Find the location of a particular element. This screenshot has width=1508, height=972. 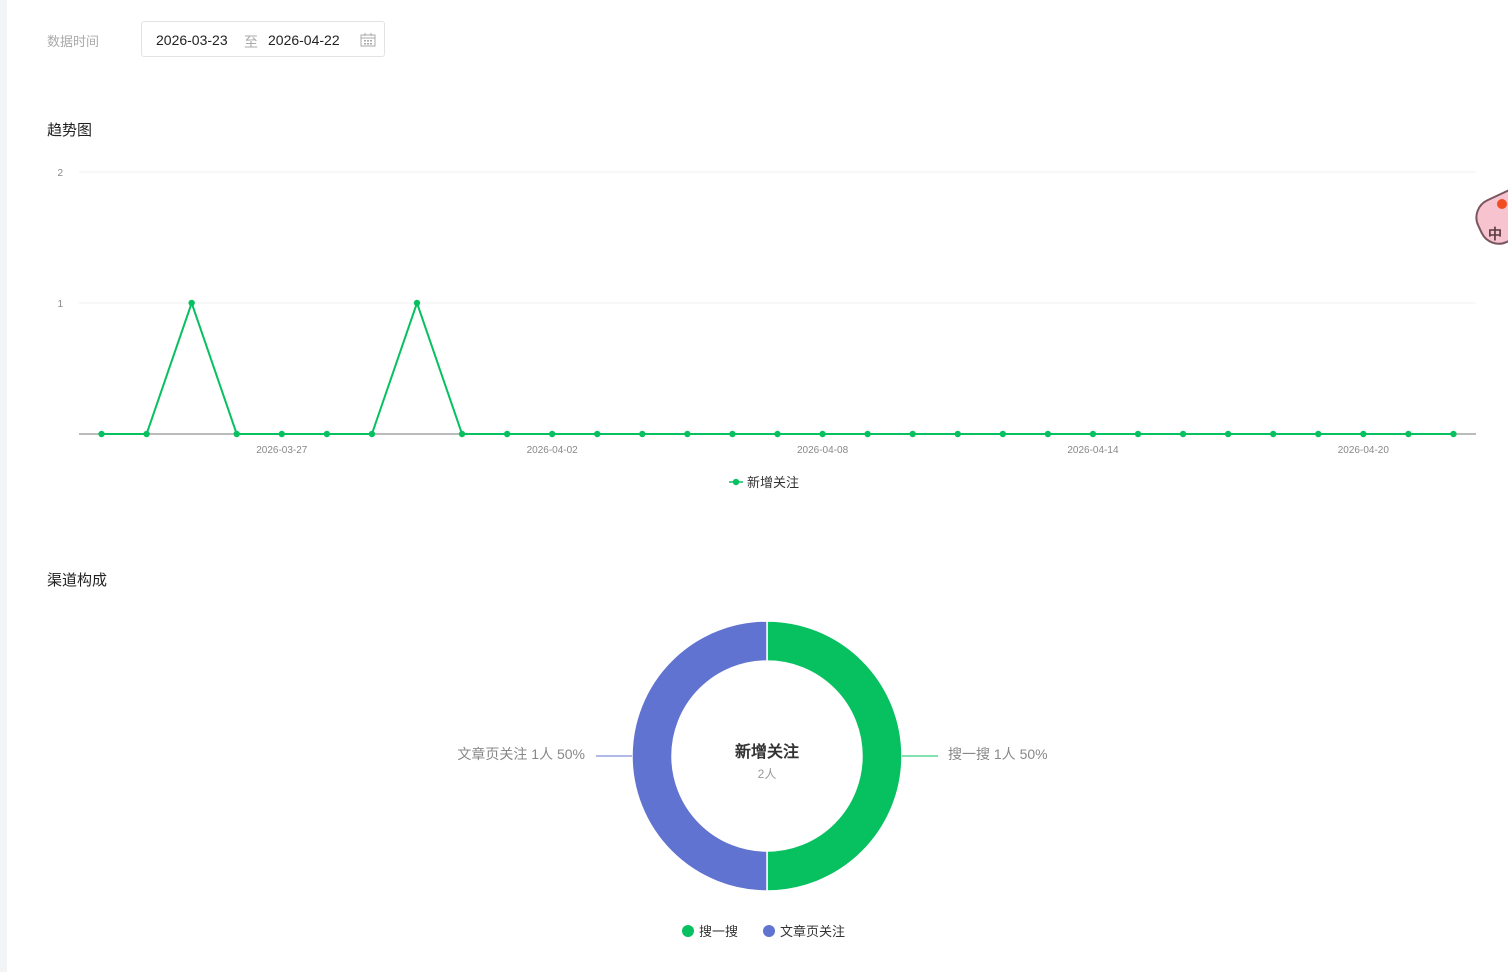

notification-dot is located at coordinates (1502, 204).